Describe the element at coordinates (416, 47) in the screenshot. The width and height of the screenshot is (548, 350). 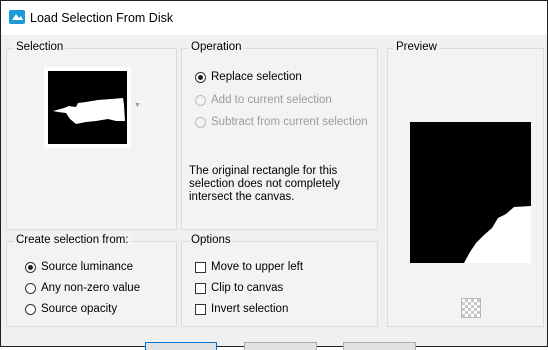
I see `preview-legend: Preview` at that location.